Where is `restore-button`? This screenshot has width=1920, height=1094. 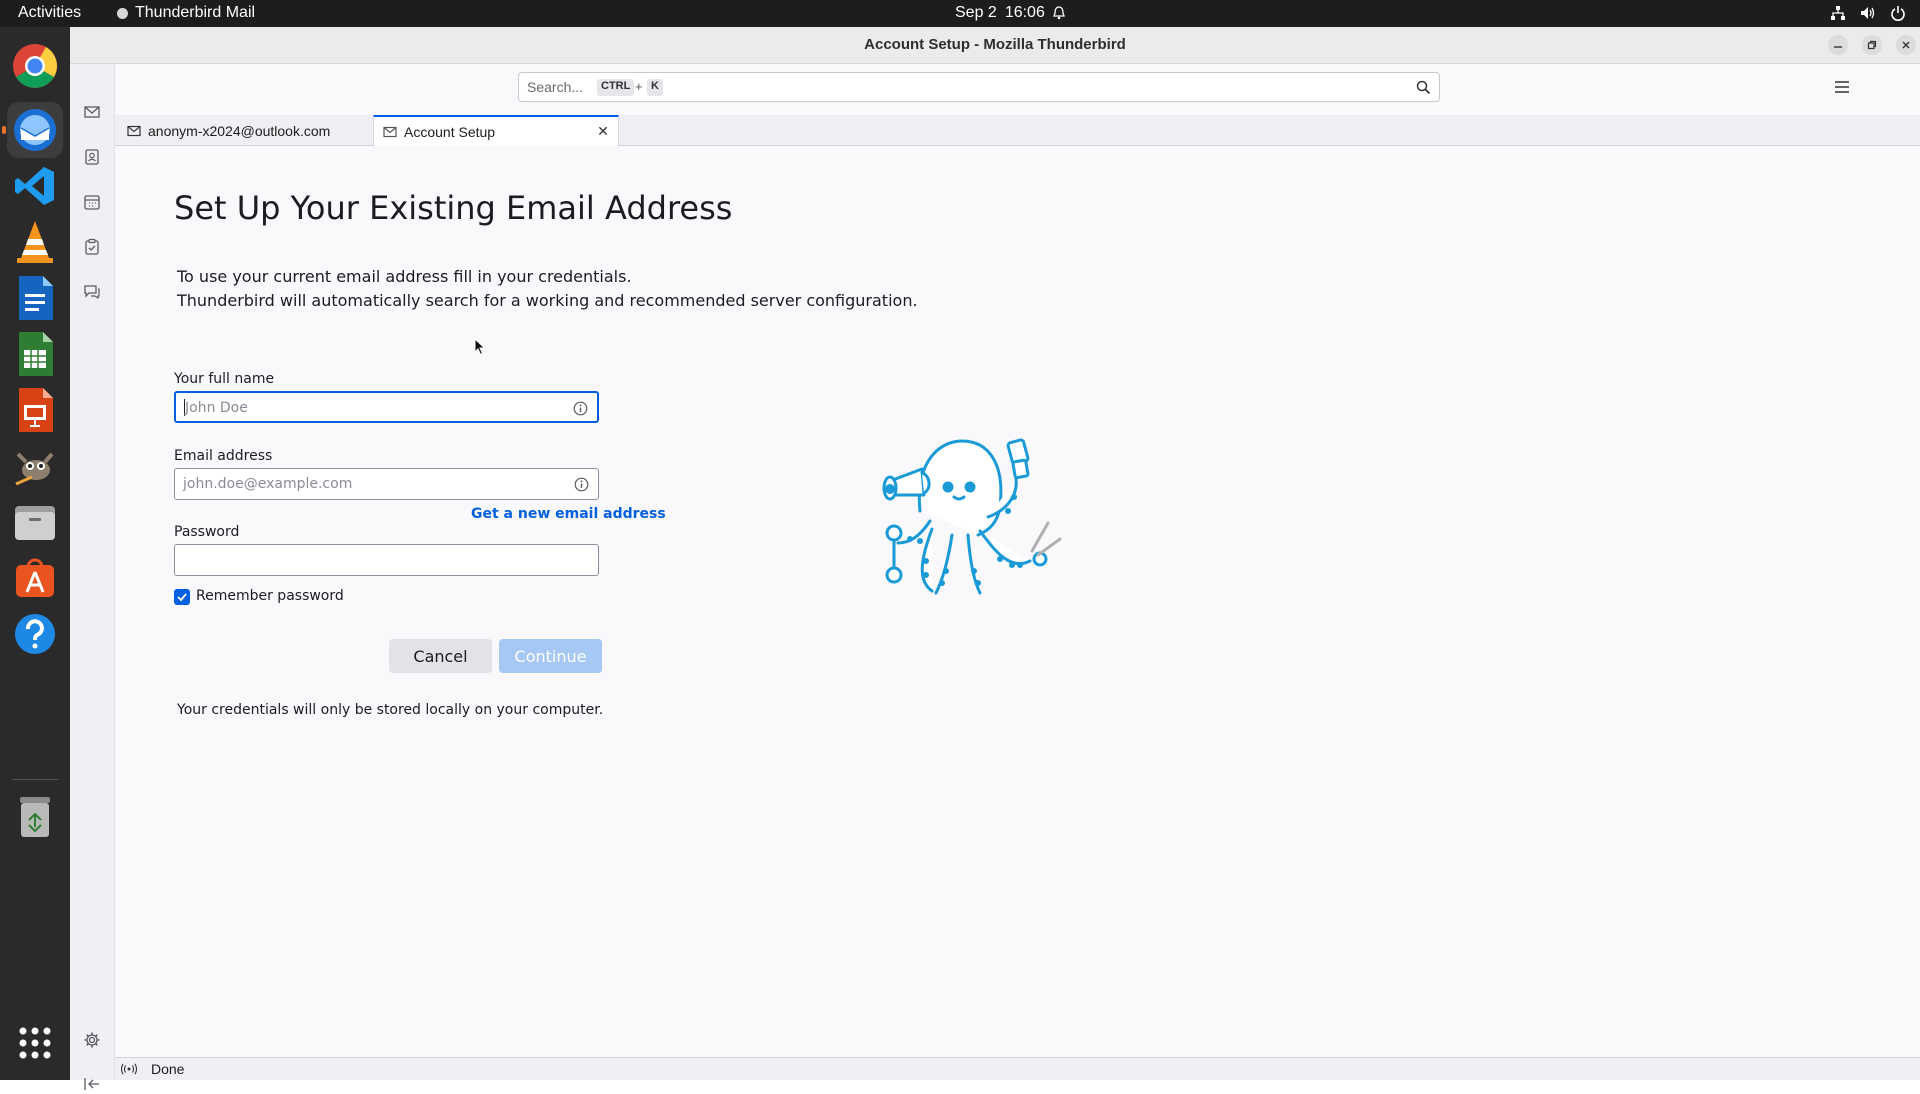
restore-button is located at coordinates (1872, 45).